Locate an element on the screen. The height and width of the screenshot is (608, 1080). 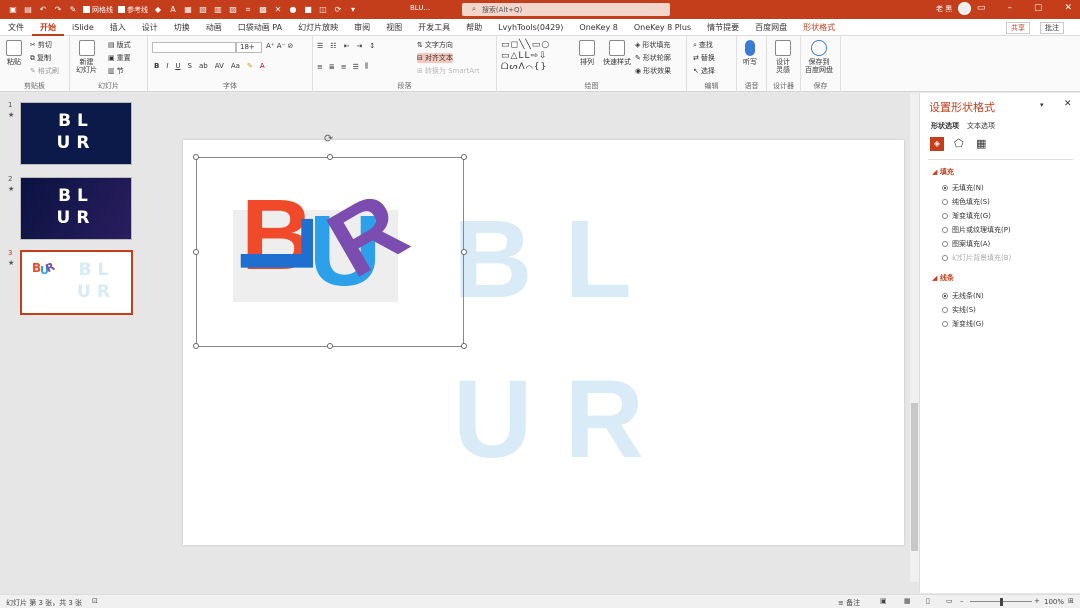
pane-options-icon: ▾ is located at coordinates (1042, 105).